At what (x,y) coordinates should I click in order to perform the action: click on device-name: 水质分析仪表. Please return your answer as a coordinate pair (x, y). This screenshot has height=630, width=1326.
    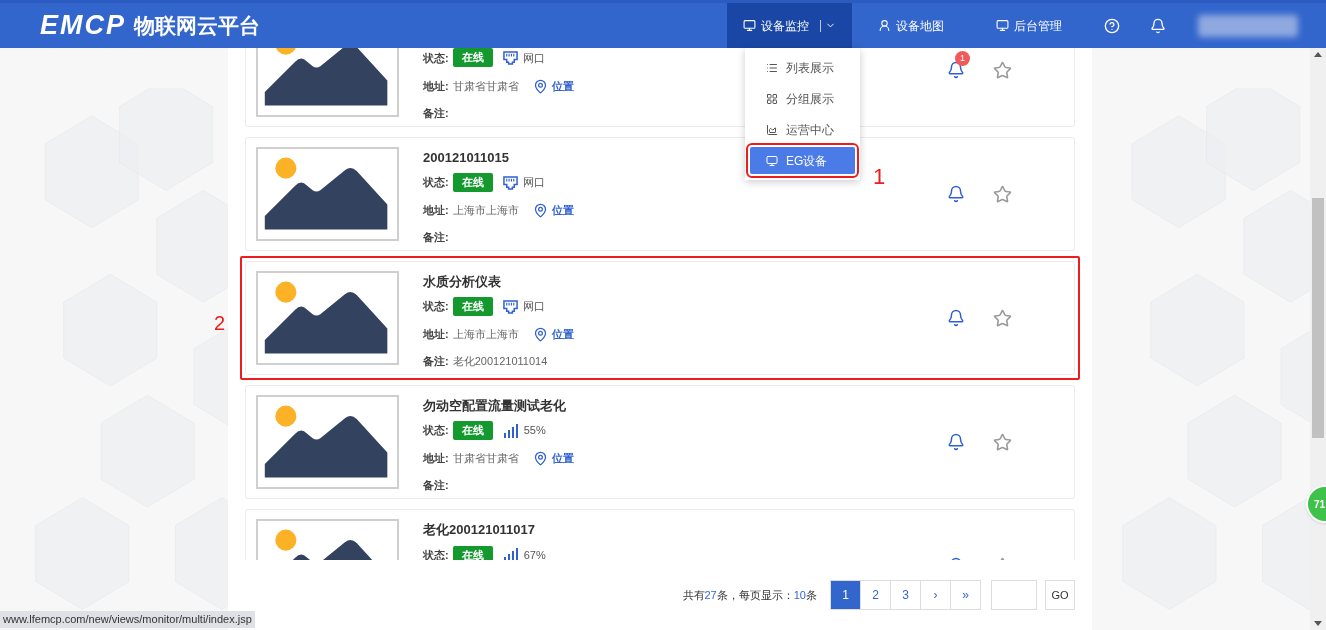
    Looking at the image, I should click on (462, 281).